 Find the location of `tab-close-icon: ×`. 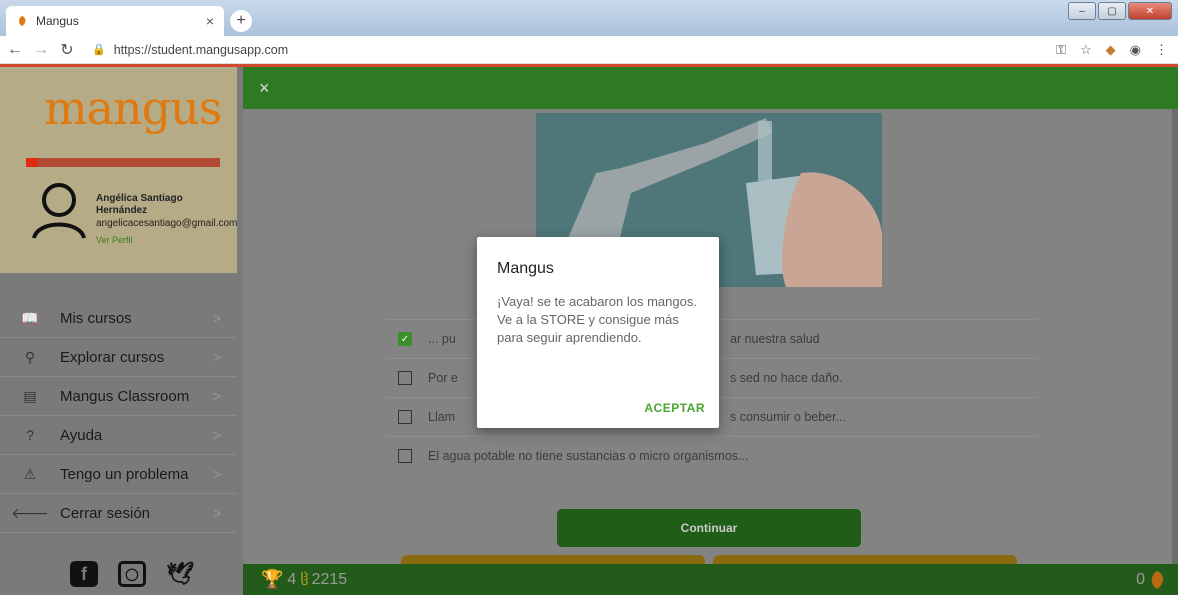

tab-close-icon: × is located at coordinates (210, 21).